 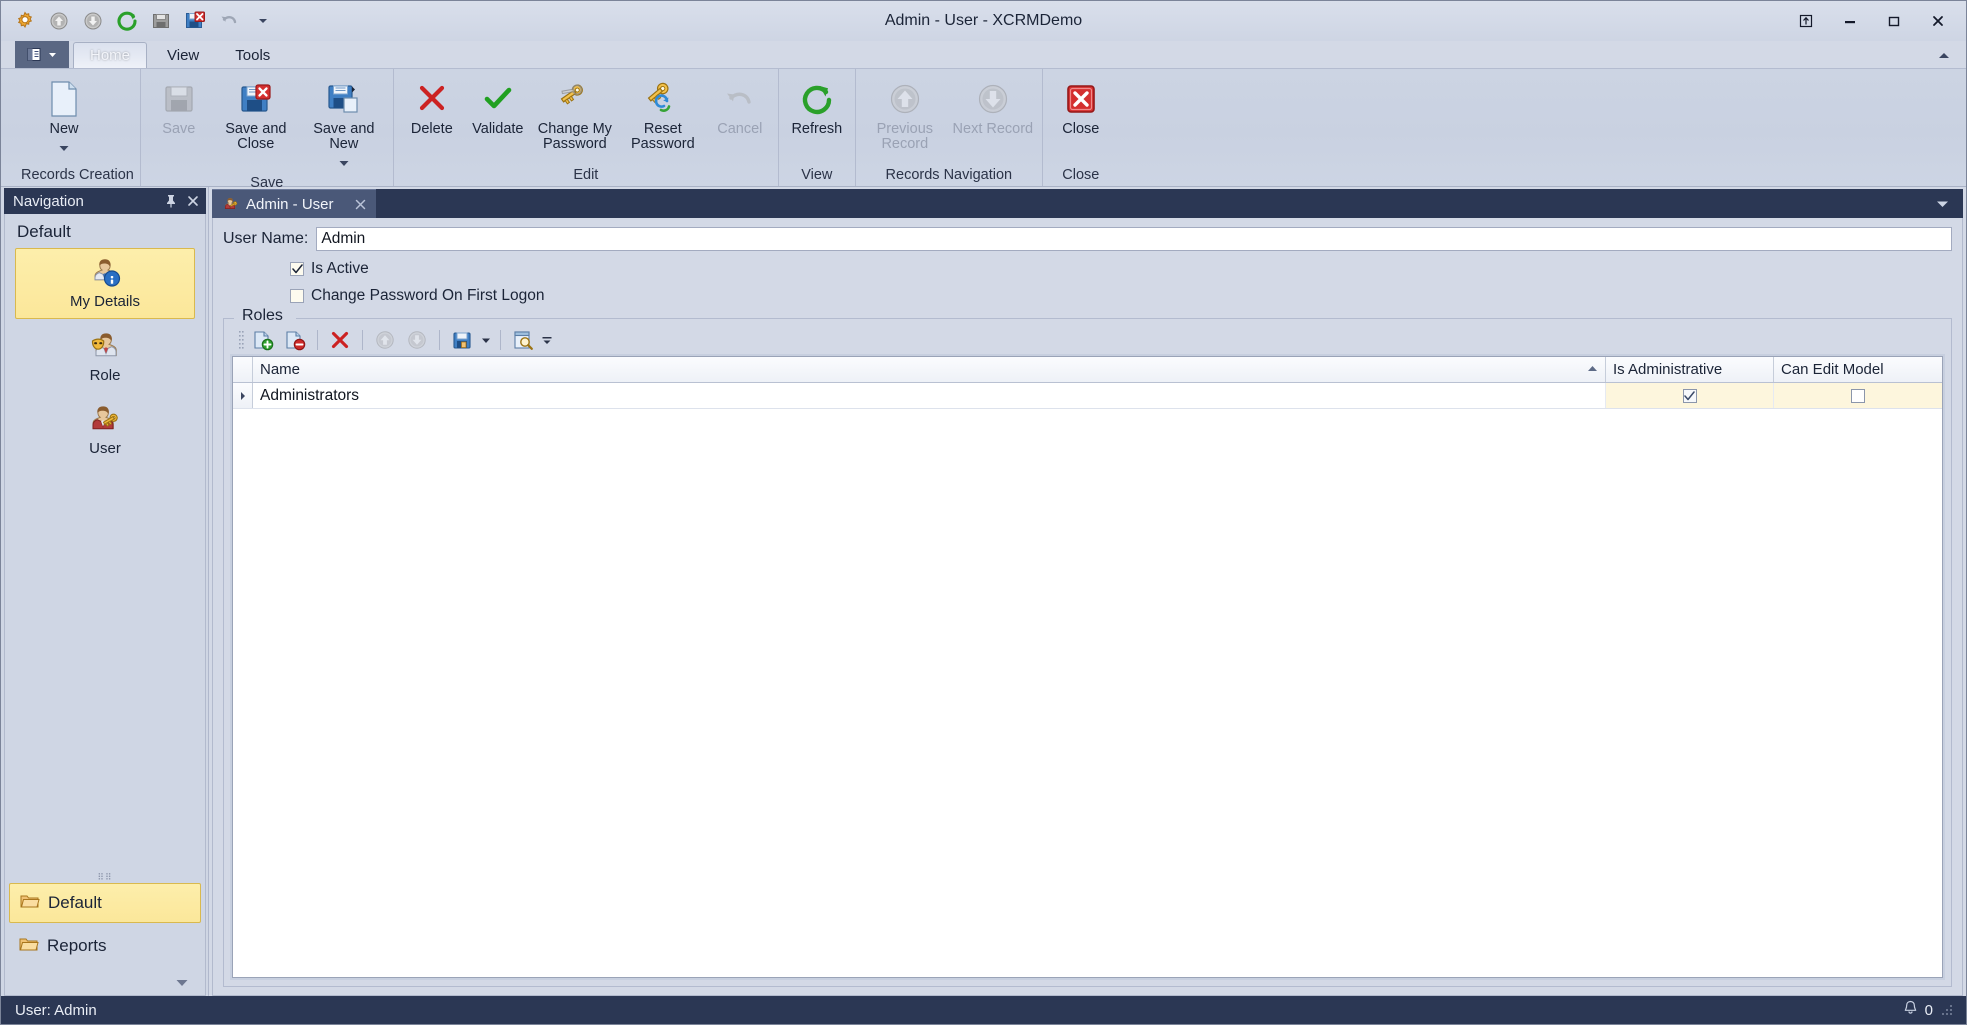 What do you see at coordinates (179, 113) in the screenshot?
I see `save-button: Save` at bounding box center [179, 113].